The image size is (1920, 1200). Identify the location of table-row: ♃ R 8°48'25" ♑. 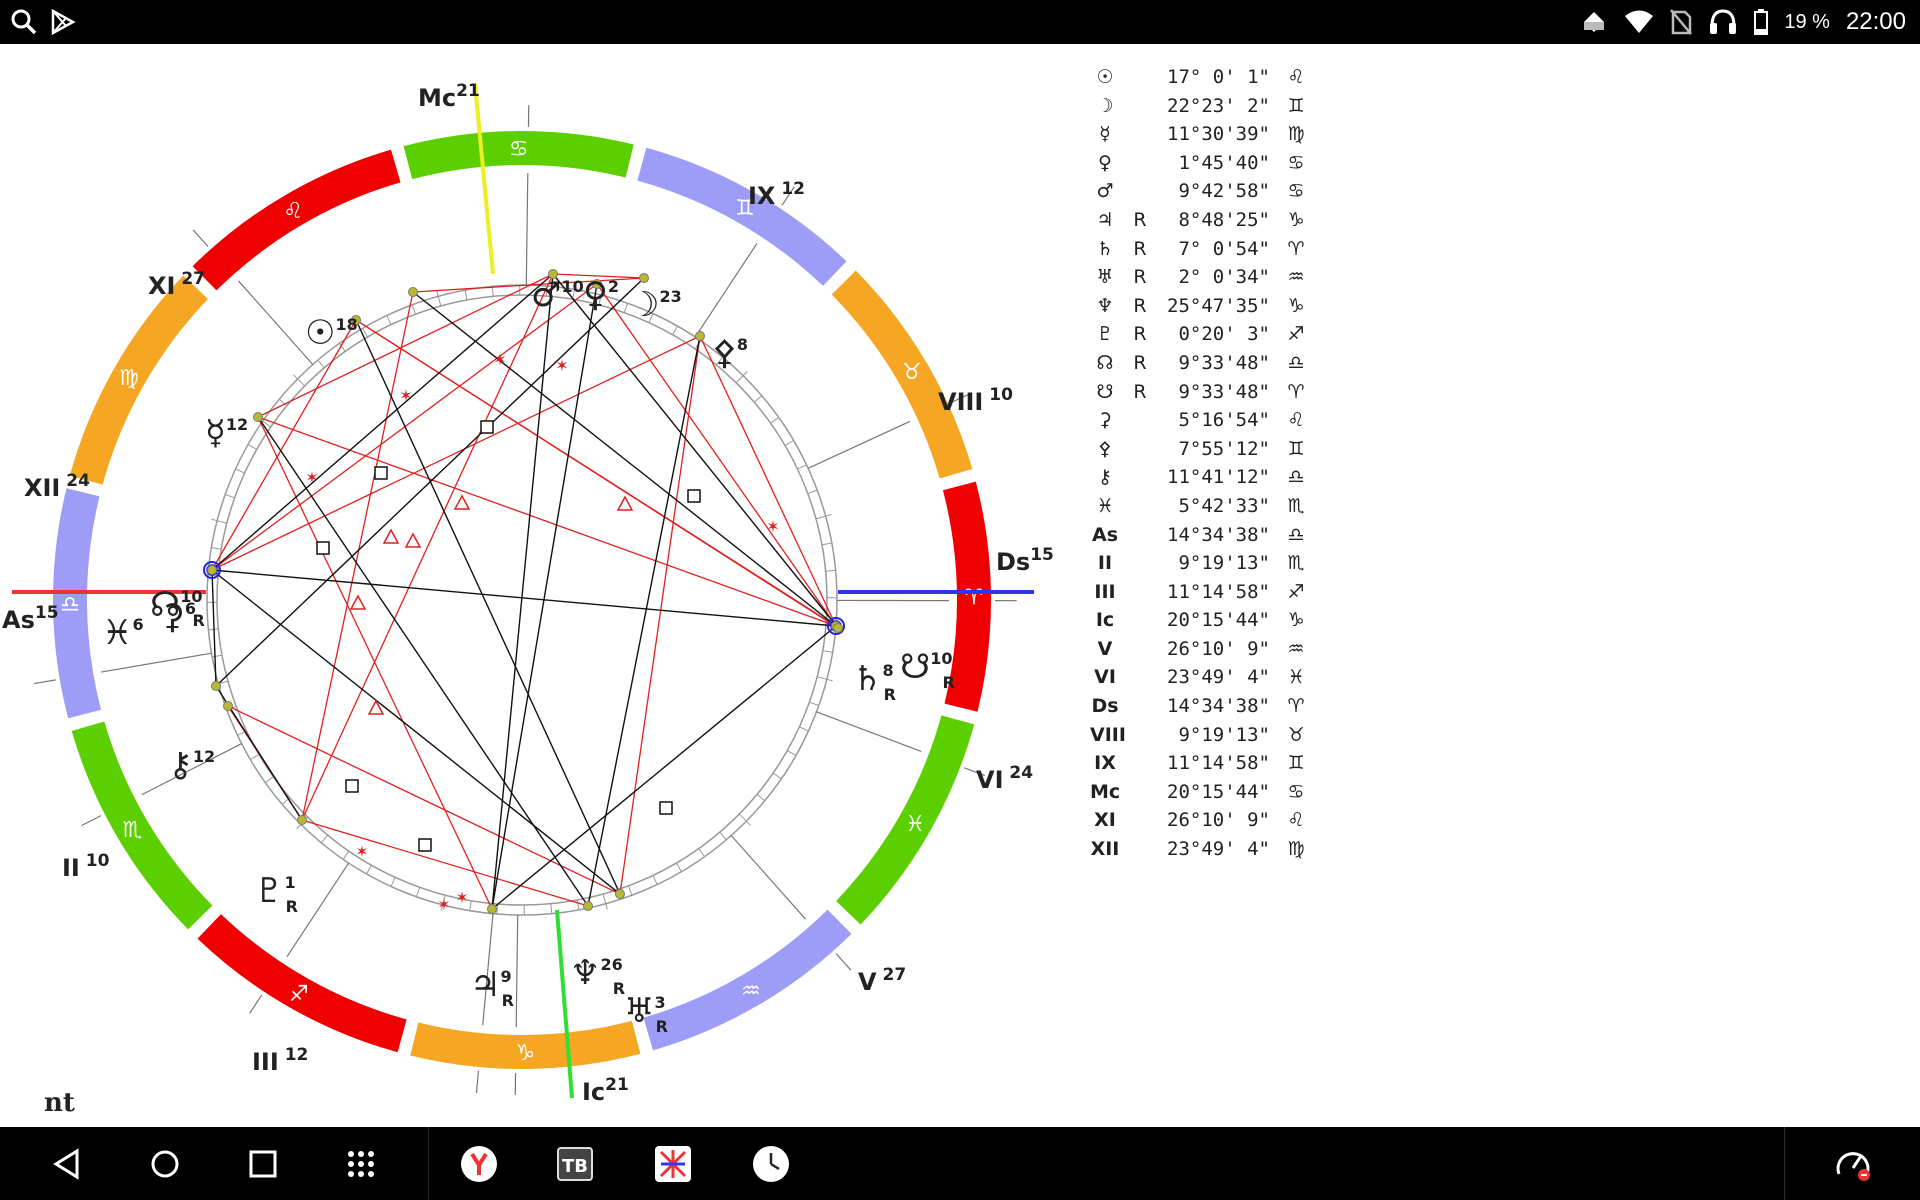
(1220, 223).